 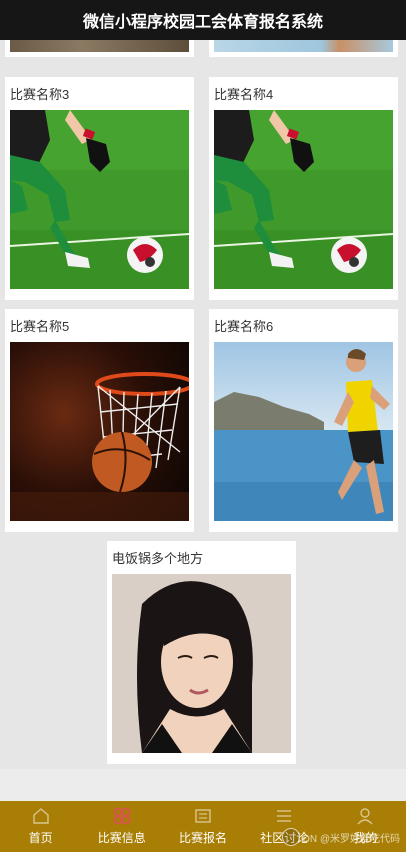 I want to click on page-title-bar: 微信小程序校园工会体育报名系统, so click(x=203, y=20).